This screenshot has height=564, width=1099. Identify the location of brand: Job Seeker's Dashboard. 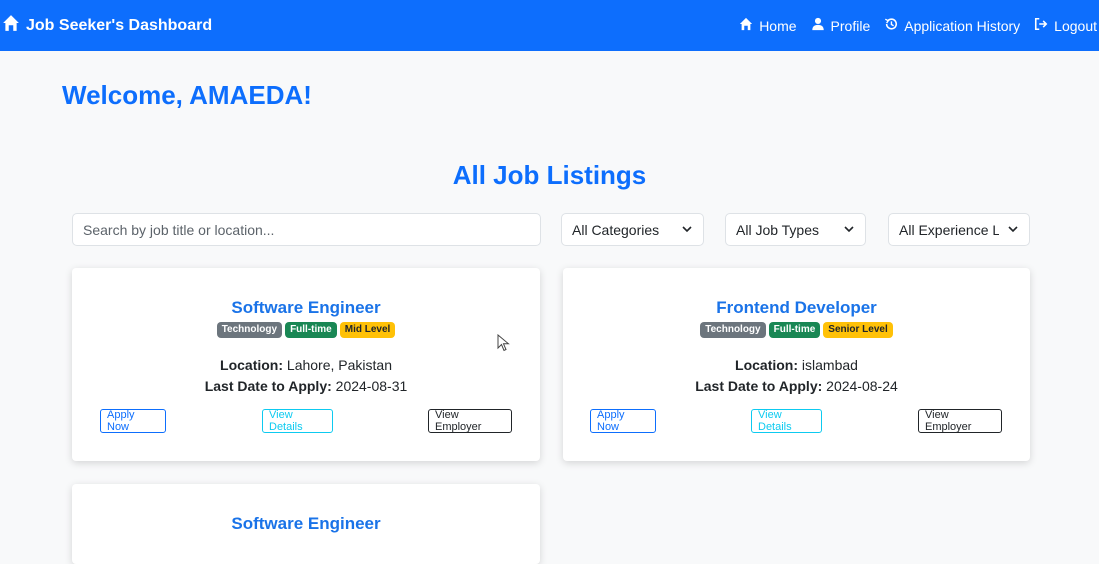
(107, 25).